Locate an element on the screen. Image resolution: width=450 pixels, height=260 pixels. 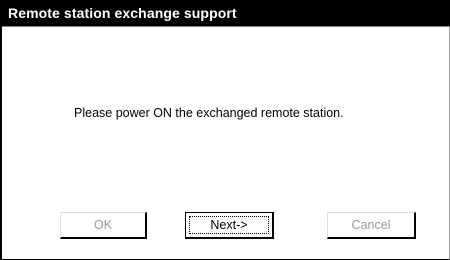
window-title: Remote station exchange support is located at coordinates (122, 13).